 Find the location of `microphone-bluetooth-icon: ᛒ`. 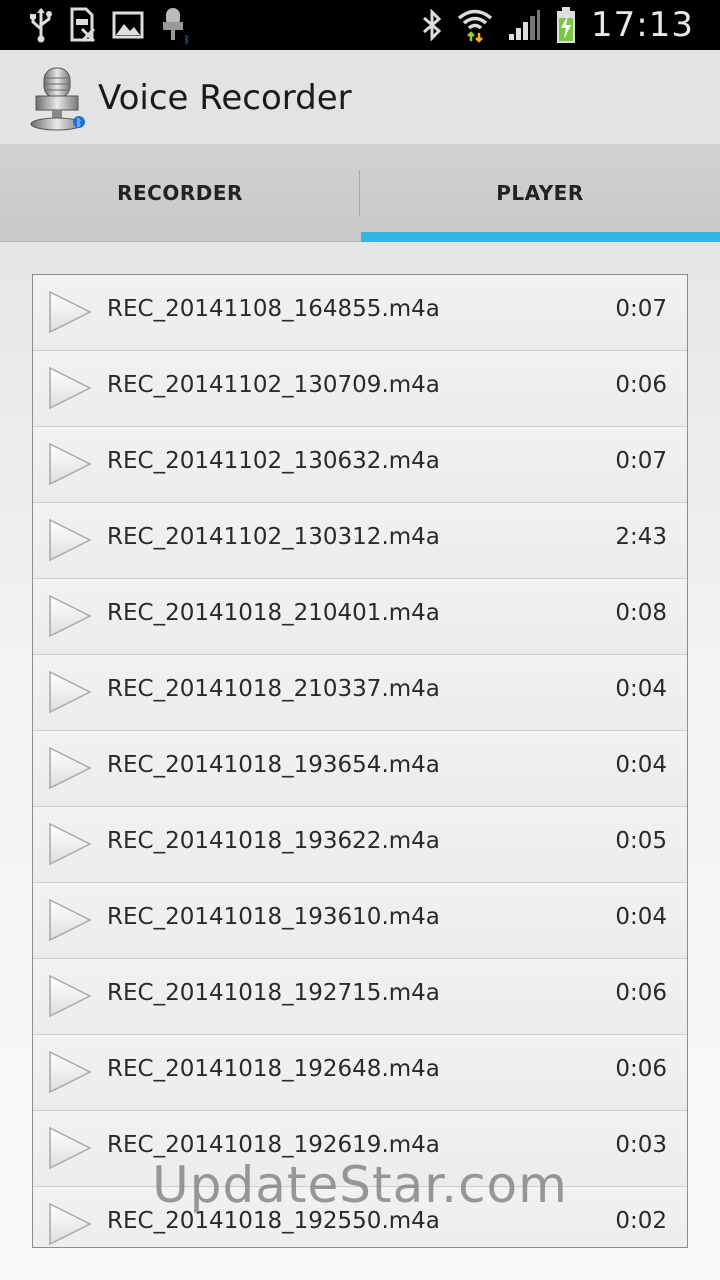

microphone-bluetooth-icon: ᛒ is located at coordinates (174, 25).